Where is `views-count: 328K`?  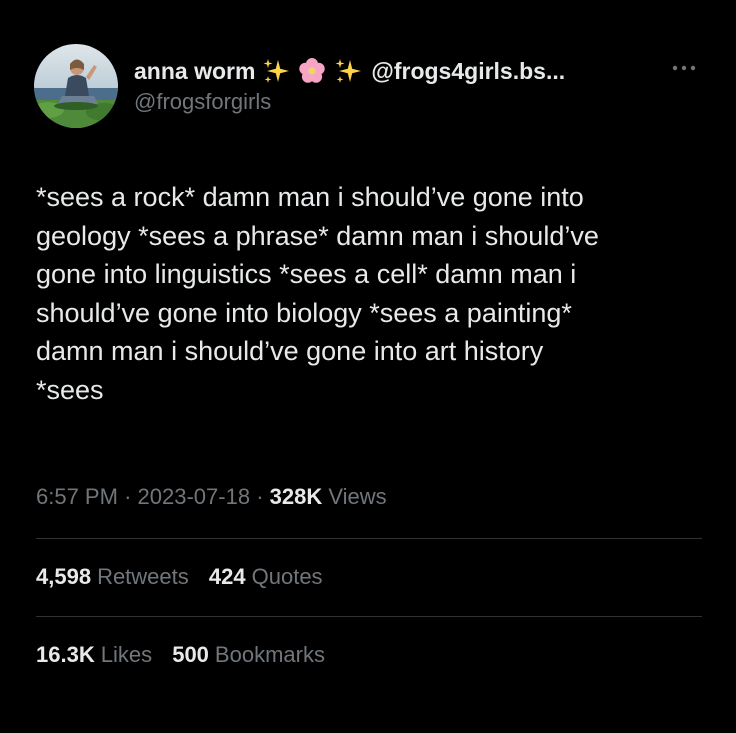 views-count: 328K is located at coordinates (296, 496).